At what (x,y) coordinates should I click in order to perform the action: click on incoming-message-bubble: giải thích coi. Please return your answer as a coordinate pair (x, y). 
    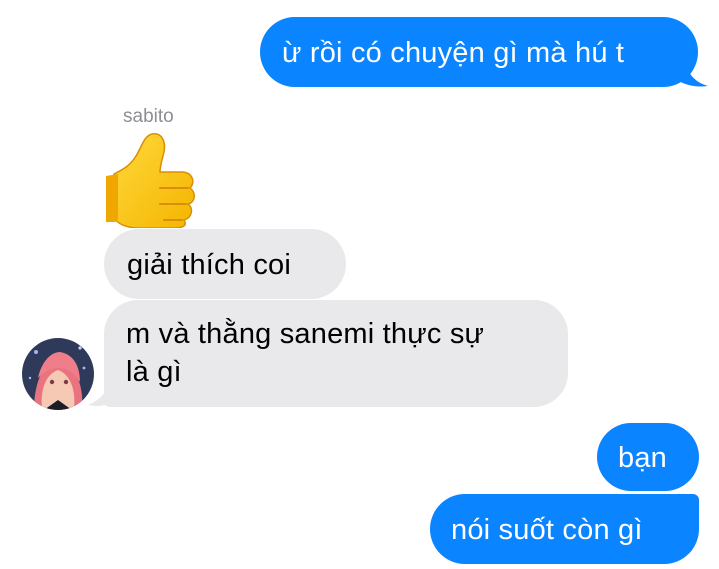
    Looking at the image, I should click on (225, 264).